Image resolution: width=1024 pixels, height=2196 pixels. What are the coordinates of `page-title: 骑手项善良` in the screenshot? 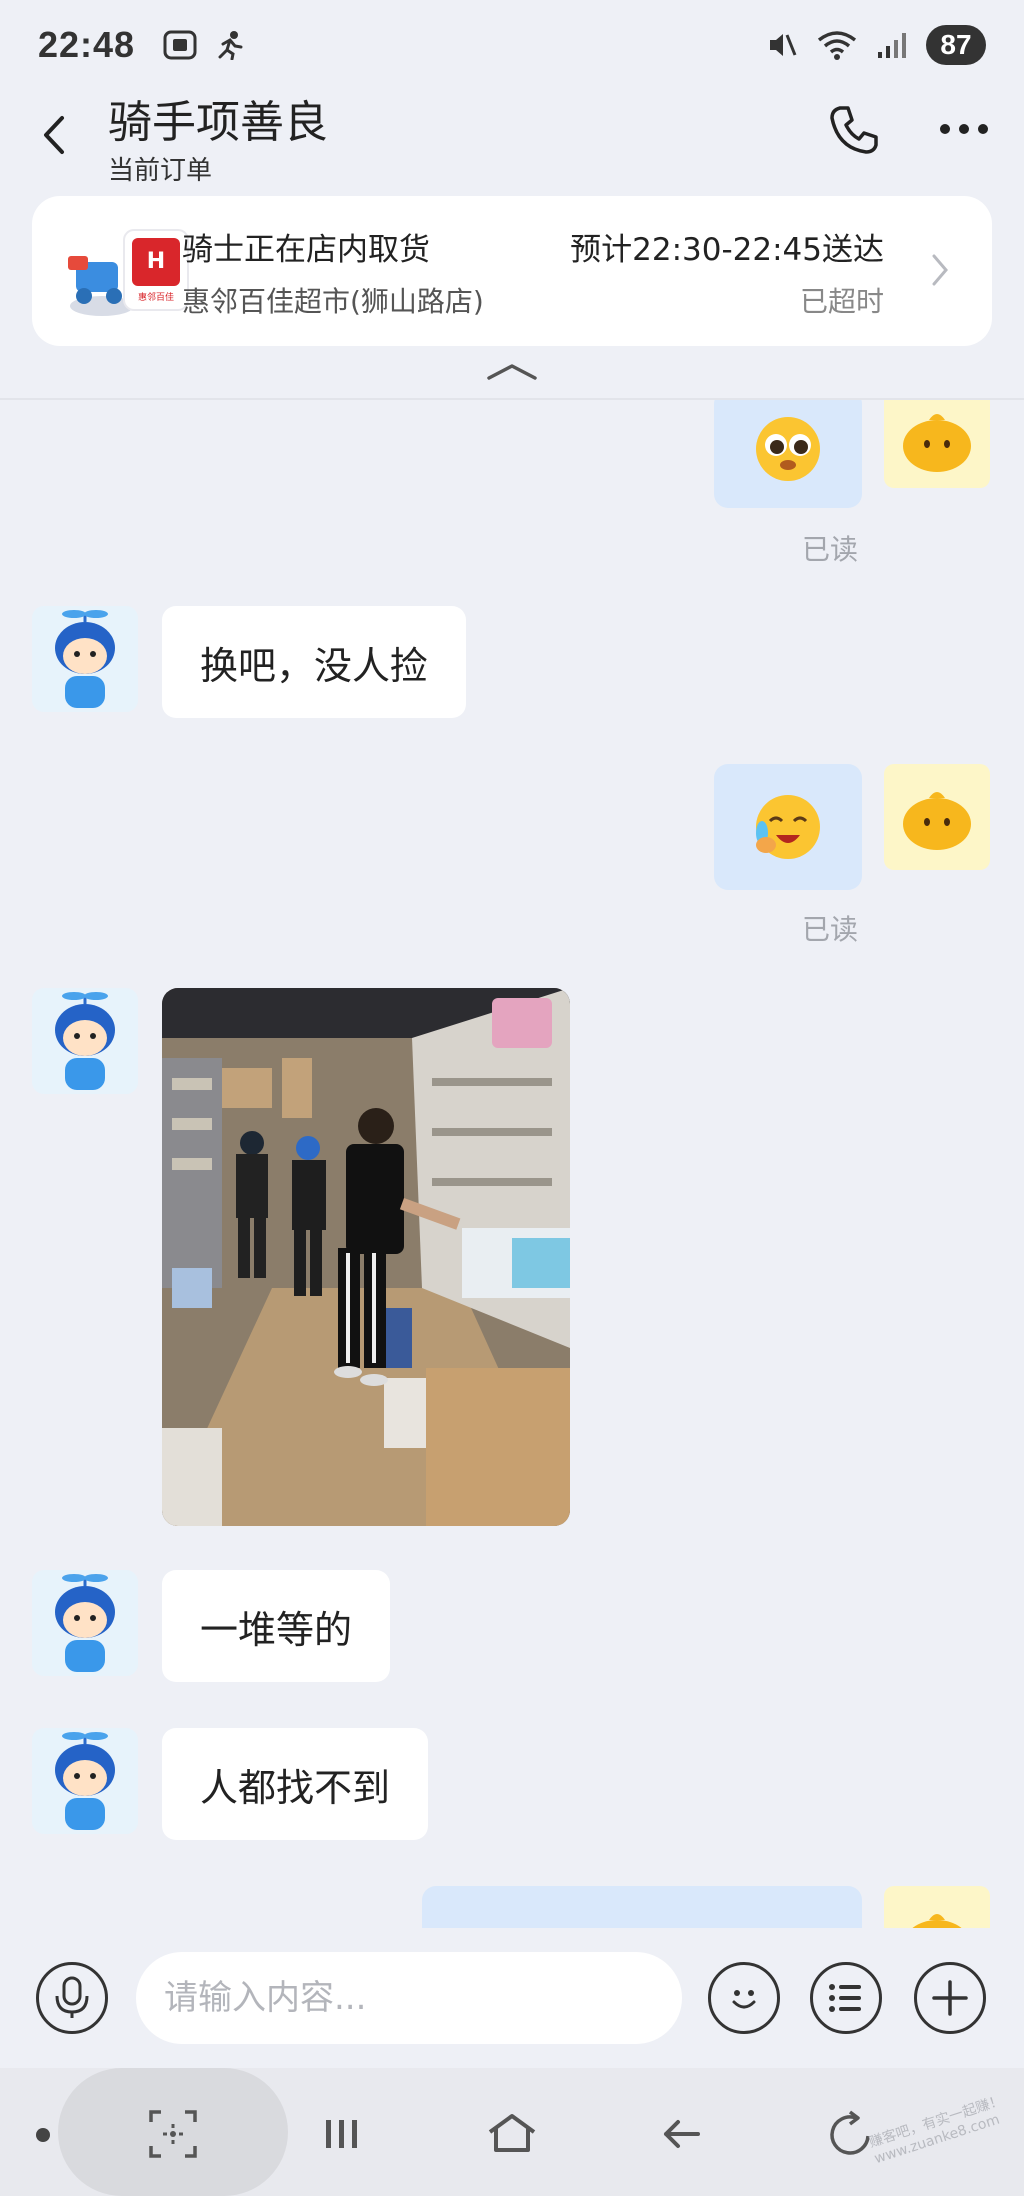 It's located at (218, 122).